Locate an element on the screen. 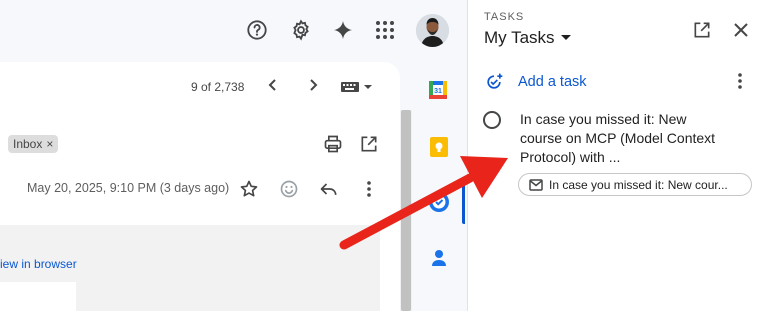  label-chip-remove: × is located at coordinates (49, 144).